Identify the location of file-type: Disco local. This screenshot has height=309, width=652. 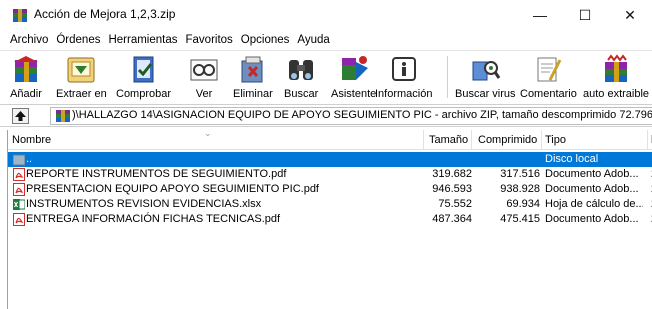
(572, 159).